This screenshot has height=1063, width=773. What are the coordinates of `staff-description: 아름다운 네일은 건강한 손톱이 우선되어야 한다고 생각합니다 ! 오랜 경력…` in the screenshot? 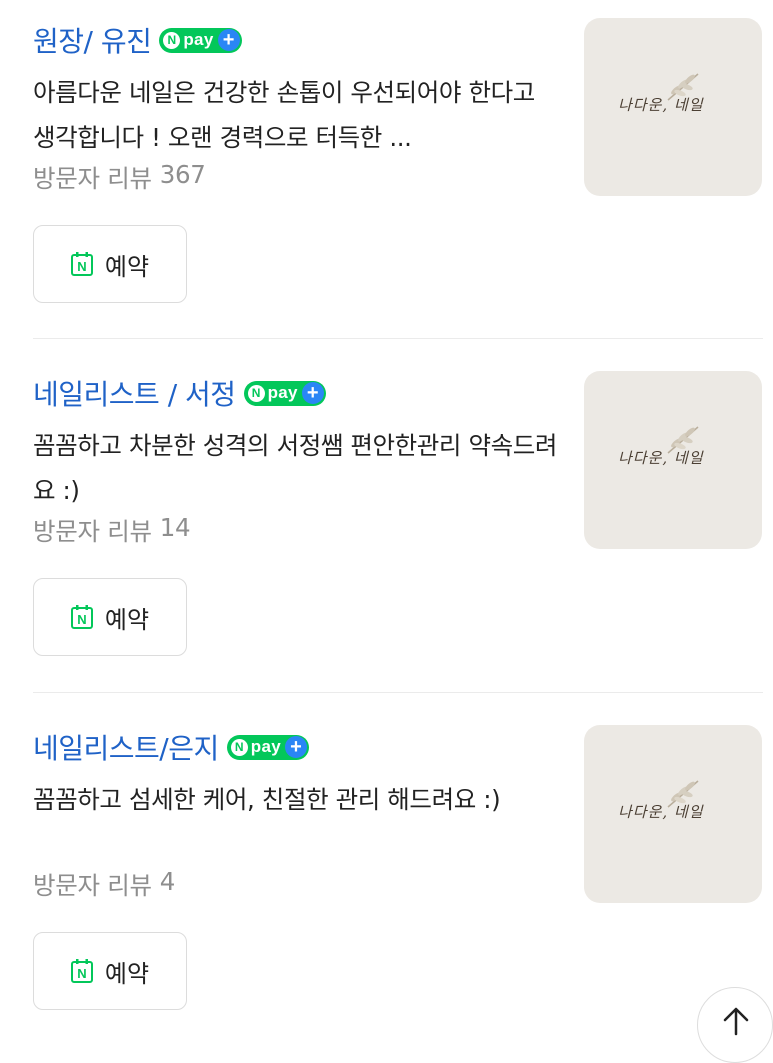 It's located at (284, 115).